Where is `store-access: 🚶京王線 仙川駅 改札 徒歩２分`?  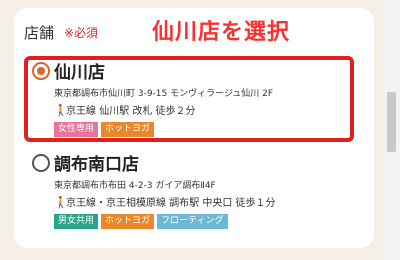
store-access: 🚶京王線 仙川駅 改札 徒歩２分 is located at coordinates (125, 109).